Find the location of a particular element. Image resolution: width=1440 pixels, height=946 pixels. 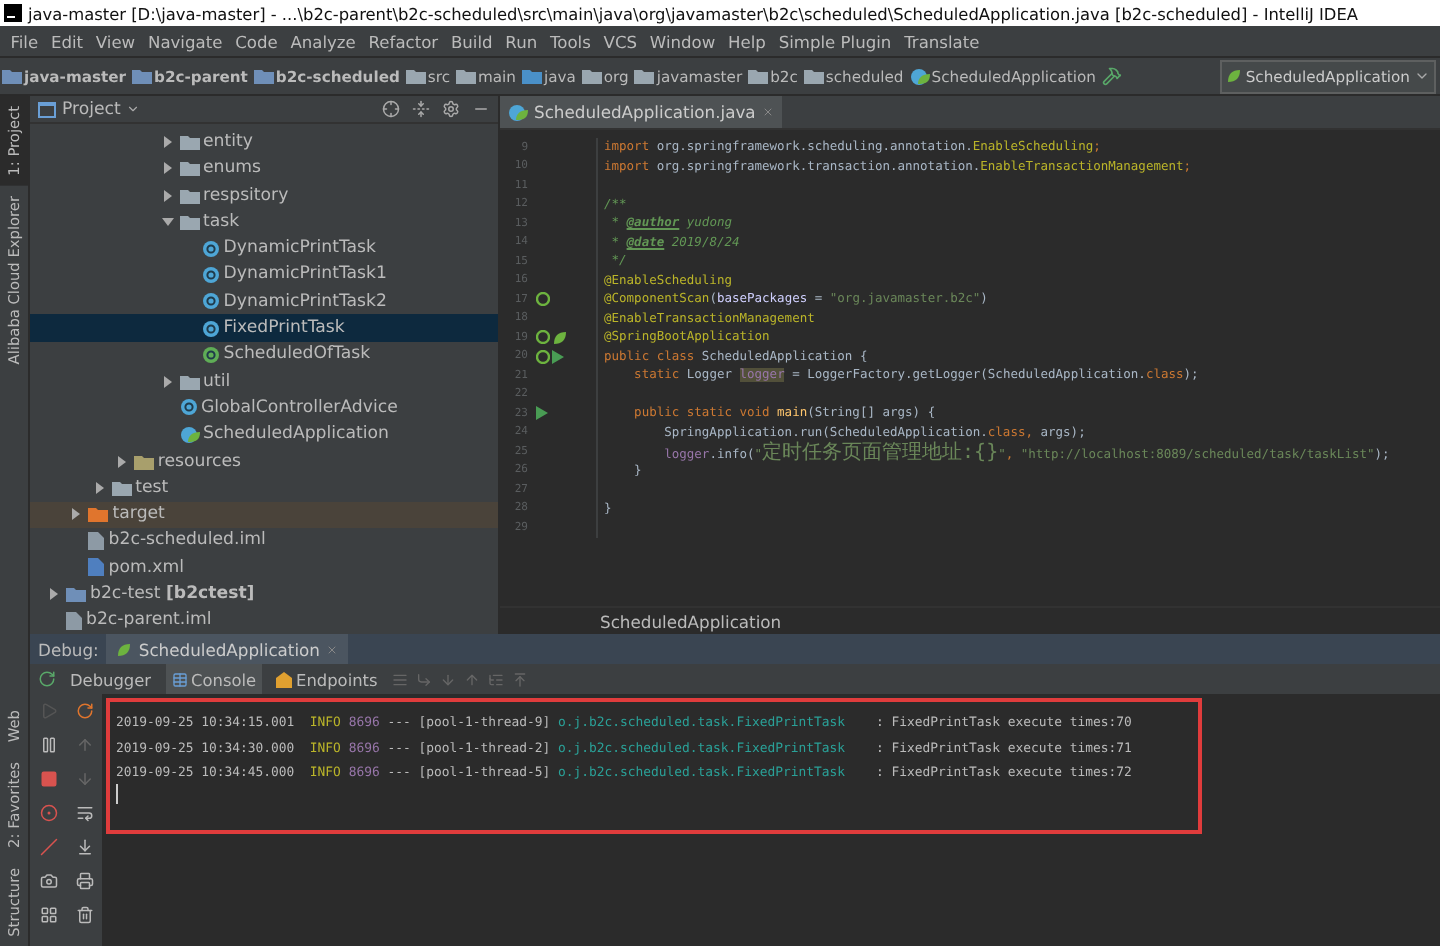

tree-item: util is located at coordinates (264, 381).